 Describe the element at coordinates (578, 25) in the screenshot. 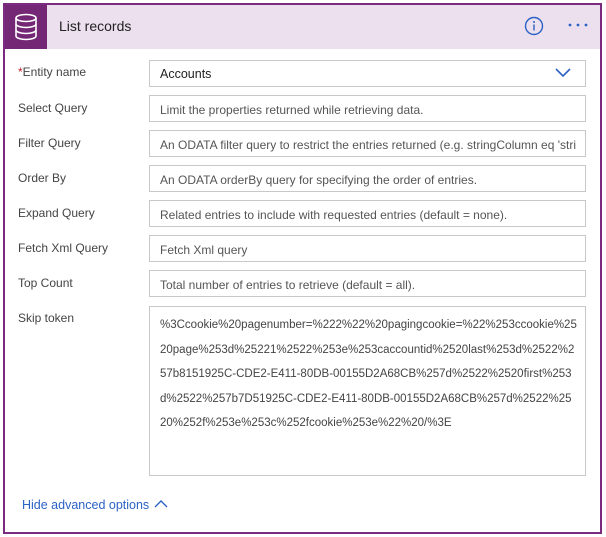

I see `ellipsis-icon` at that location.